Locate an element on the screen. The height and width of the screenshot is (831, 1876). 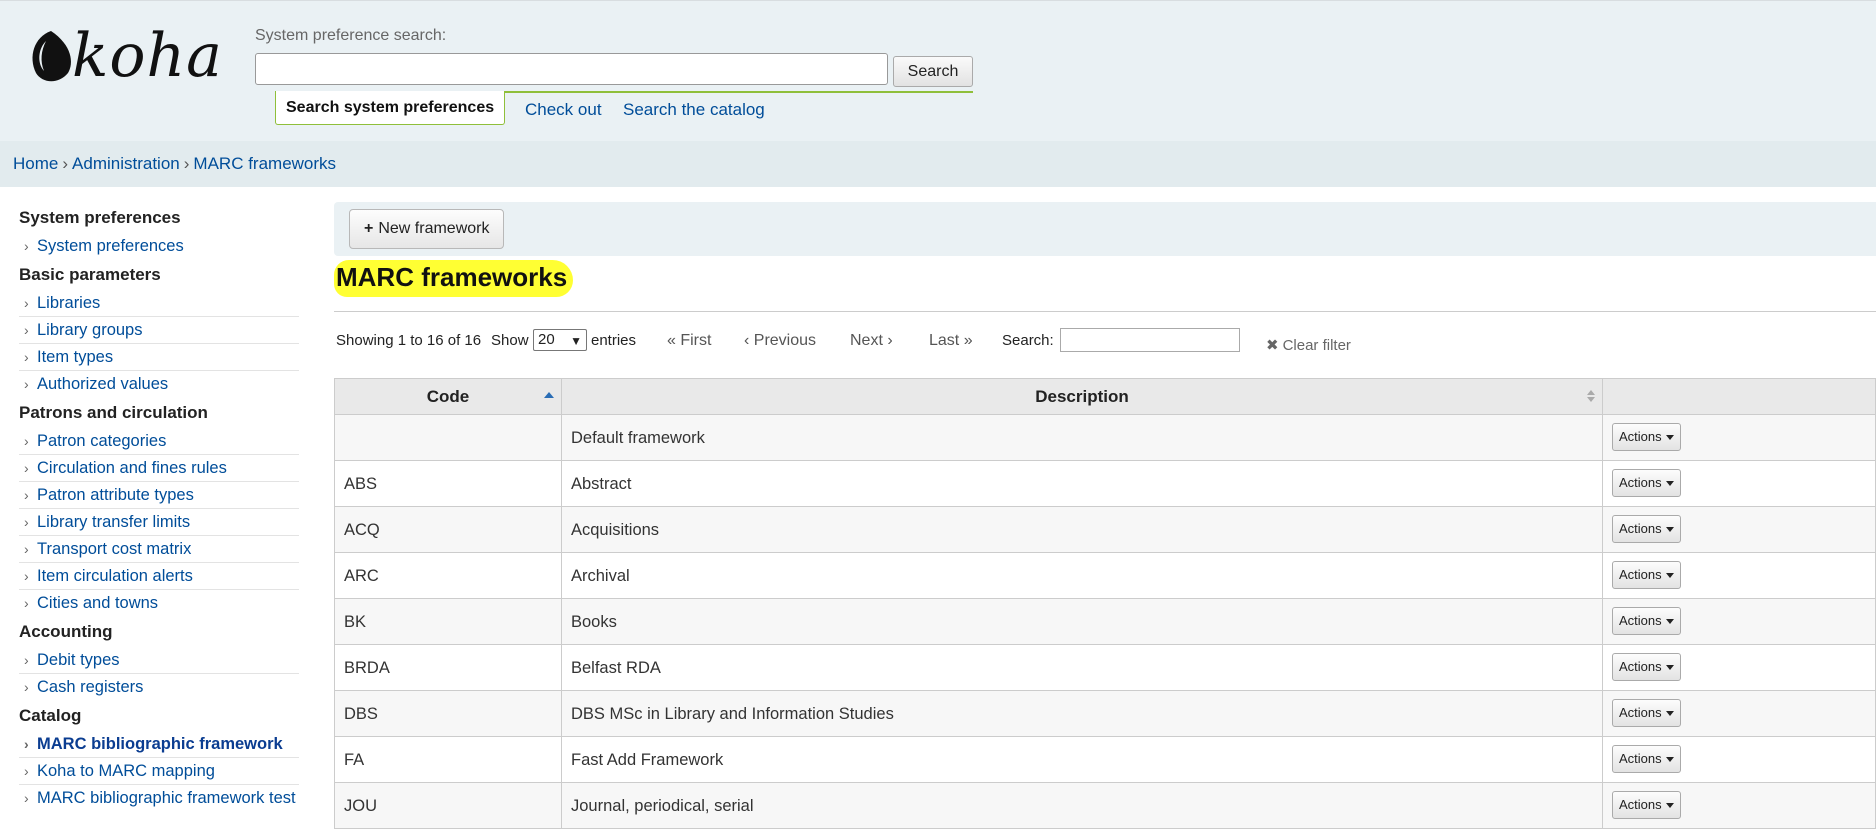
sidebar-item-libraries: Libraries is located at coordinates (159, 303).